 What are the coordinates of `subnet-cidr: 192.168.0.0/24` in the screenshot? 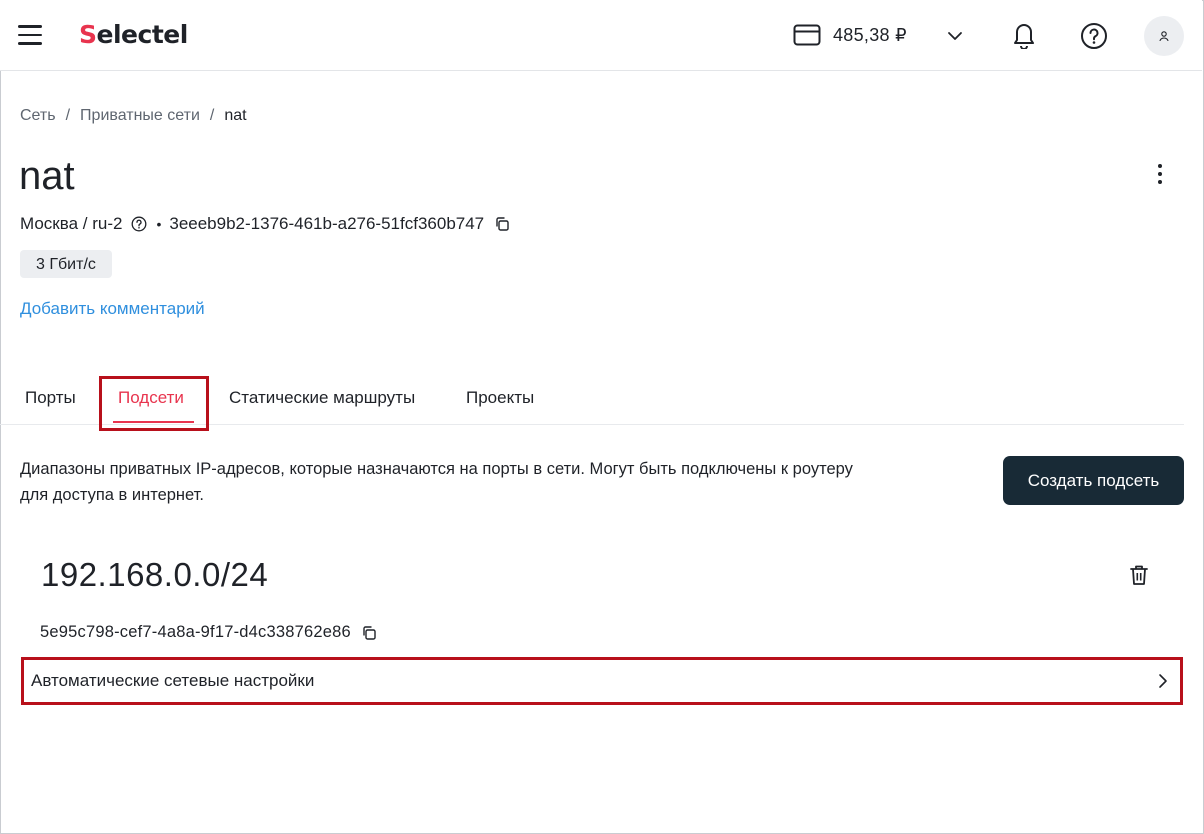 It's located at (155, 574).